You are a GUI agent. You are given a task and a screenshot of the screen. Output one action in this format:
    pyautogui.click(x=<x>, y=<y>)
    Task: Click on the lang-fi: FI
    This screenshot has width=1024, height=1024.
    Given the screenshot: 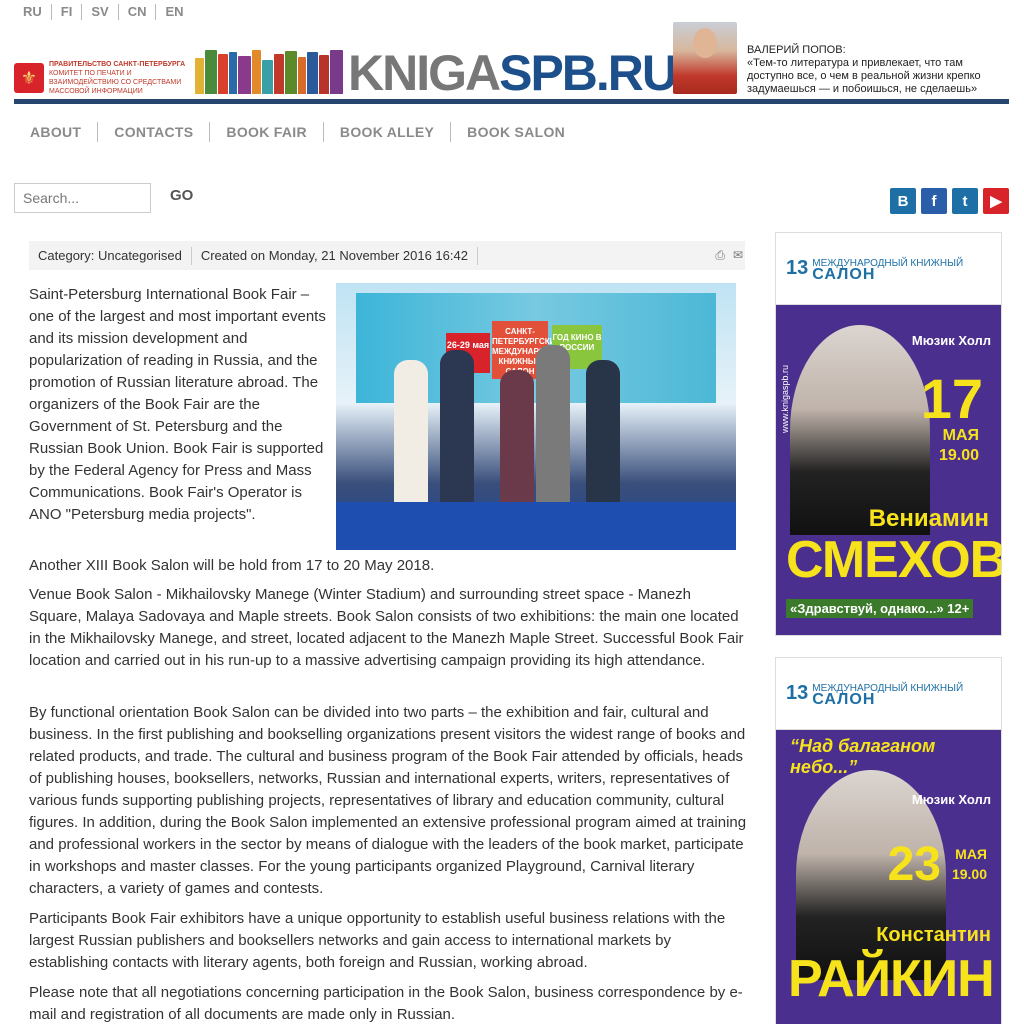 What is the action you would take?
    pyautogui.click(x=67, y=12)
    